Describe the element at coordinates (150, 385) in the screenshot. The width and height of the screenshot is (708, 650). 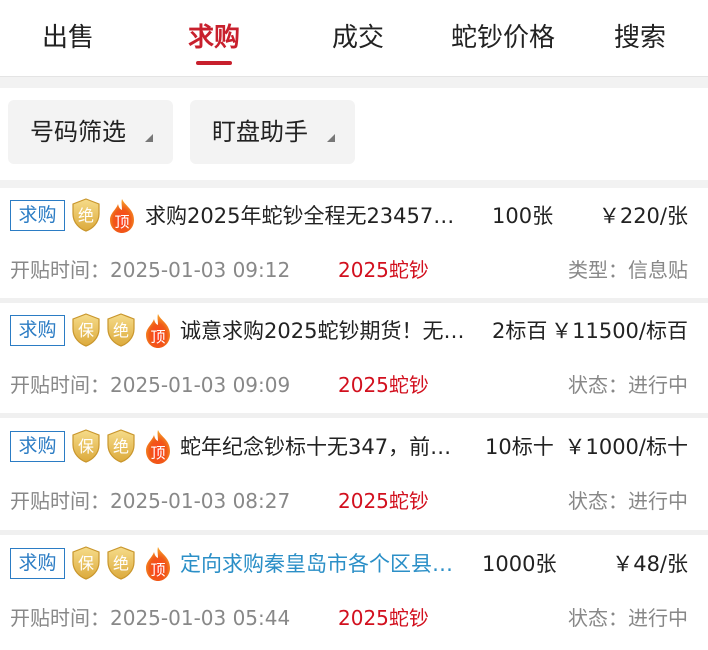
I see `listing-post-time: 开贴时间：2025-01-03 09:09` at that location.